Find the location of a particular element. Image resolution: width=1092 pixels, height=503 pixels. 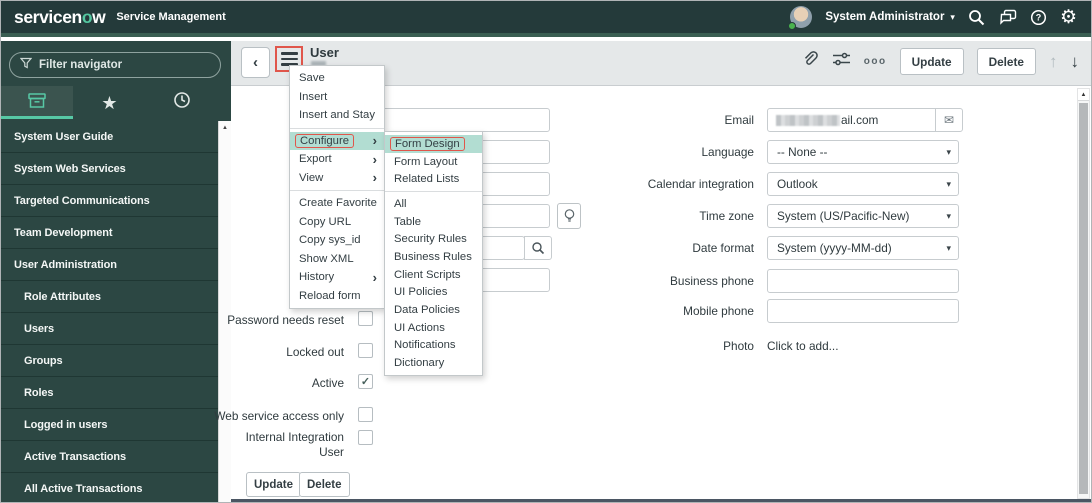

menu-item-configure: Configure › is located at coordinates (337, 140).